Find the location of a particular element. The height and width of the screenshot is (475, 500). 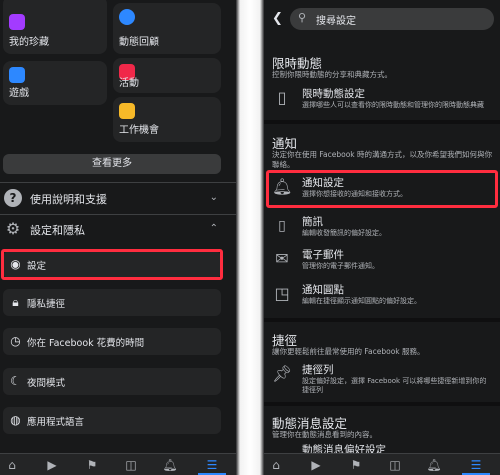

chevron-up-icon: ⌃ is located at coordinates (213, 228).